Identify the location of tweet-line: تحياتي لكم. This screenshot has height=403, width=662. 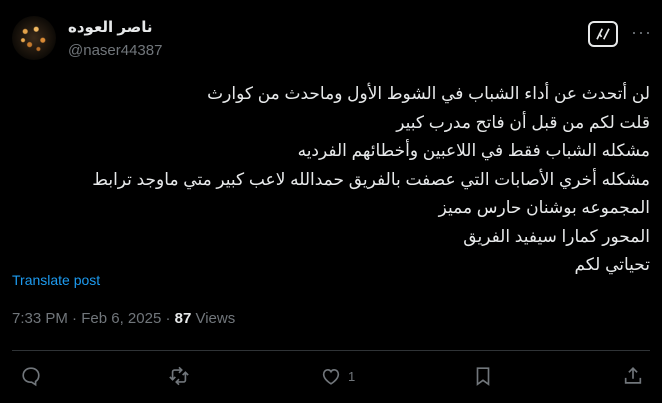
(612, 264).